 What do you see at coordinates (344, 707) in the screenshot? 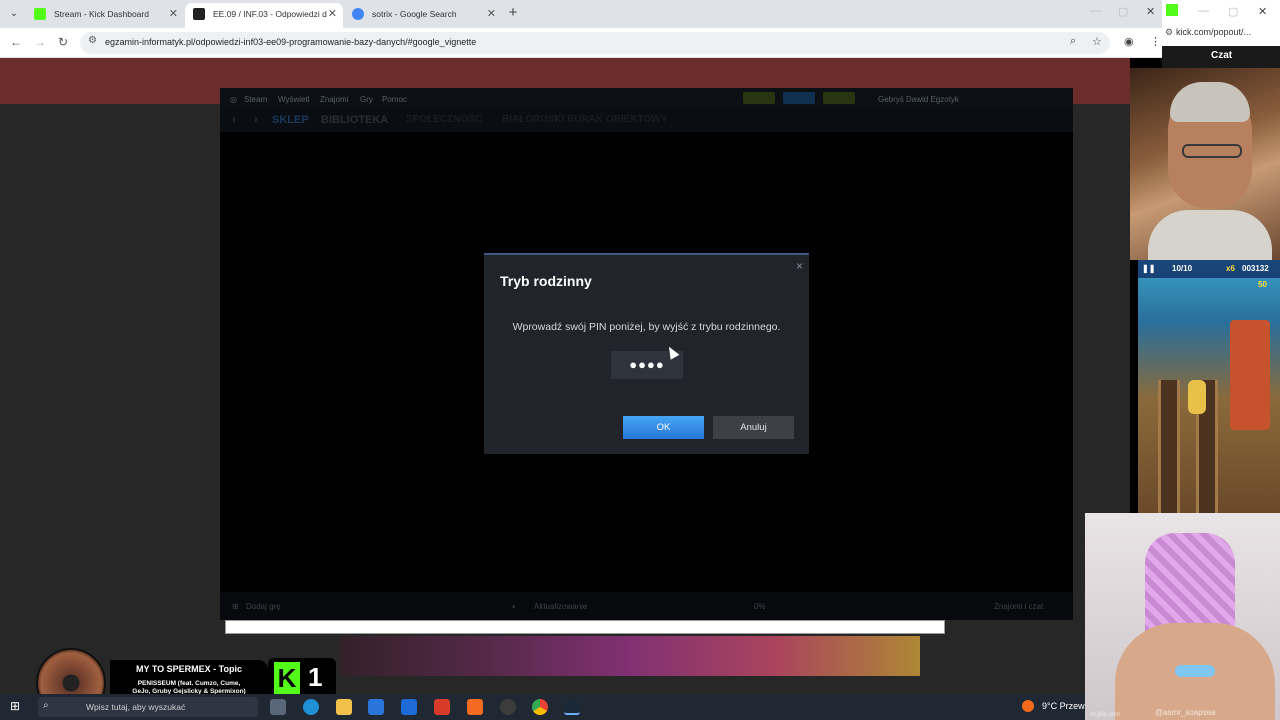
I see `file-explorer-icon` at bounding box center [344, 707].